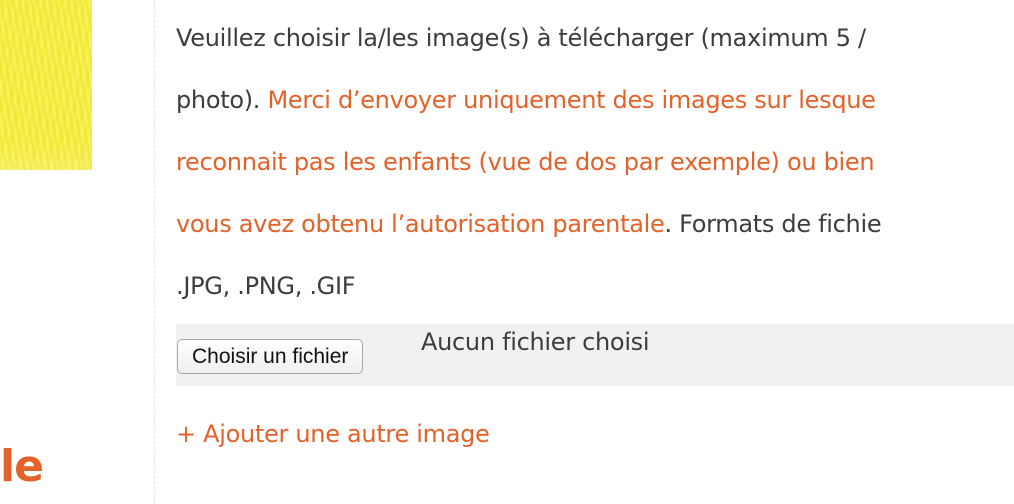 Image resolution: width=1014 pixels, height=504 pixels. Describe the element at coordinates (270, 356) in the screenshot. I see `choose-file-button: Choisir un fichier` at that location.